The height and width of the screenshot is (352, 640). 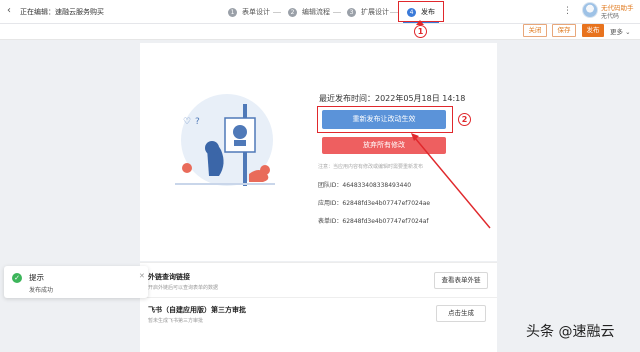 I want to click on feishu-approval-desc: 暂未生成飞书第三方审批, so click(x=176, y=321).